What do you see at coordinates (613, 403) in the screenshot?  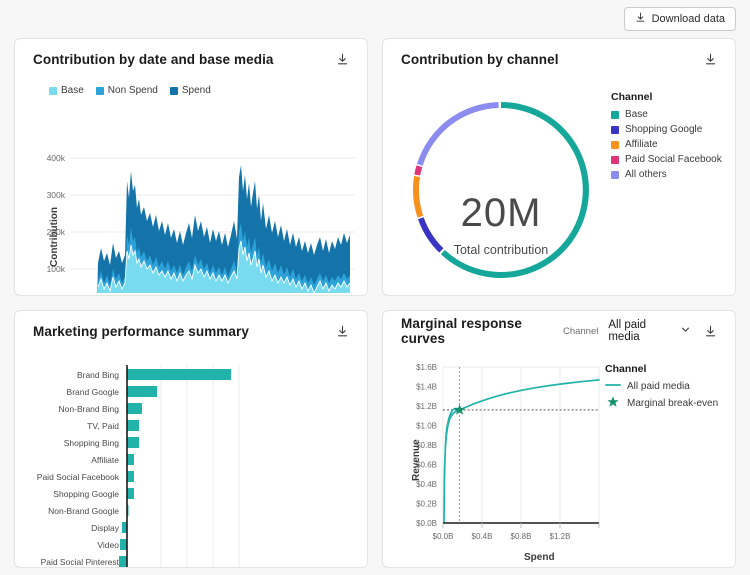 I see `star-icon` at bounding box center [613, 403].